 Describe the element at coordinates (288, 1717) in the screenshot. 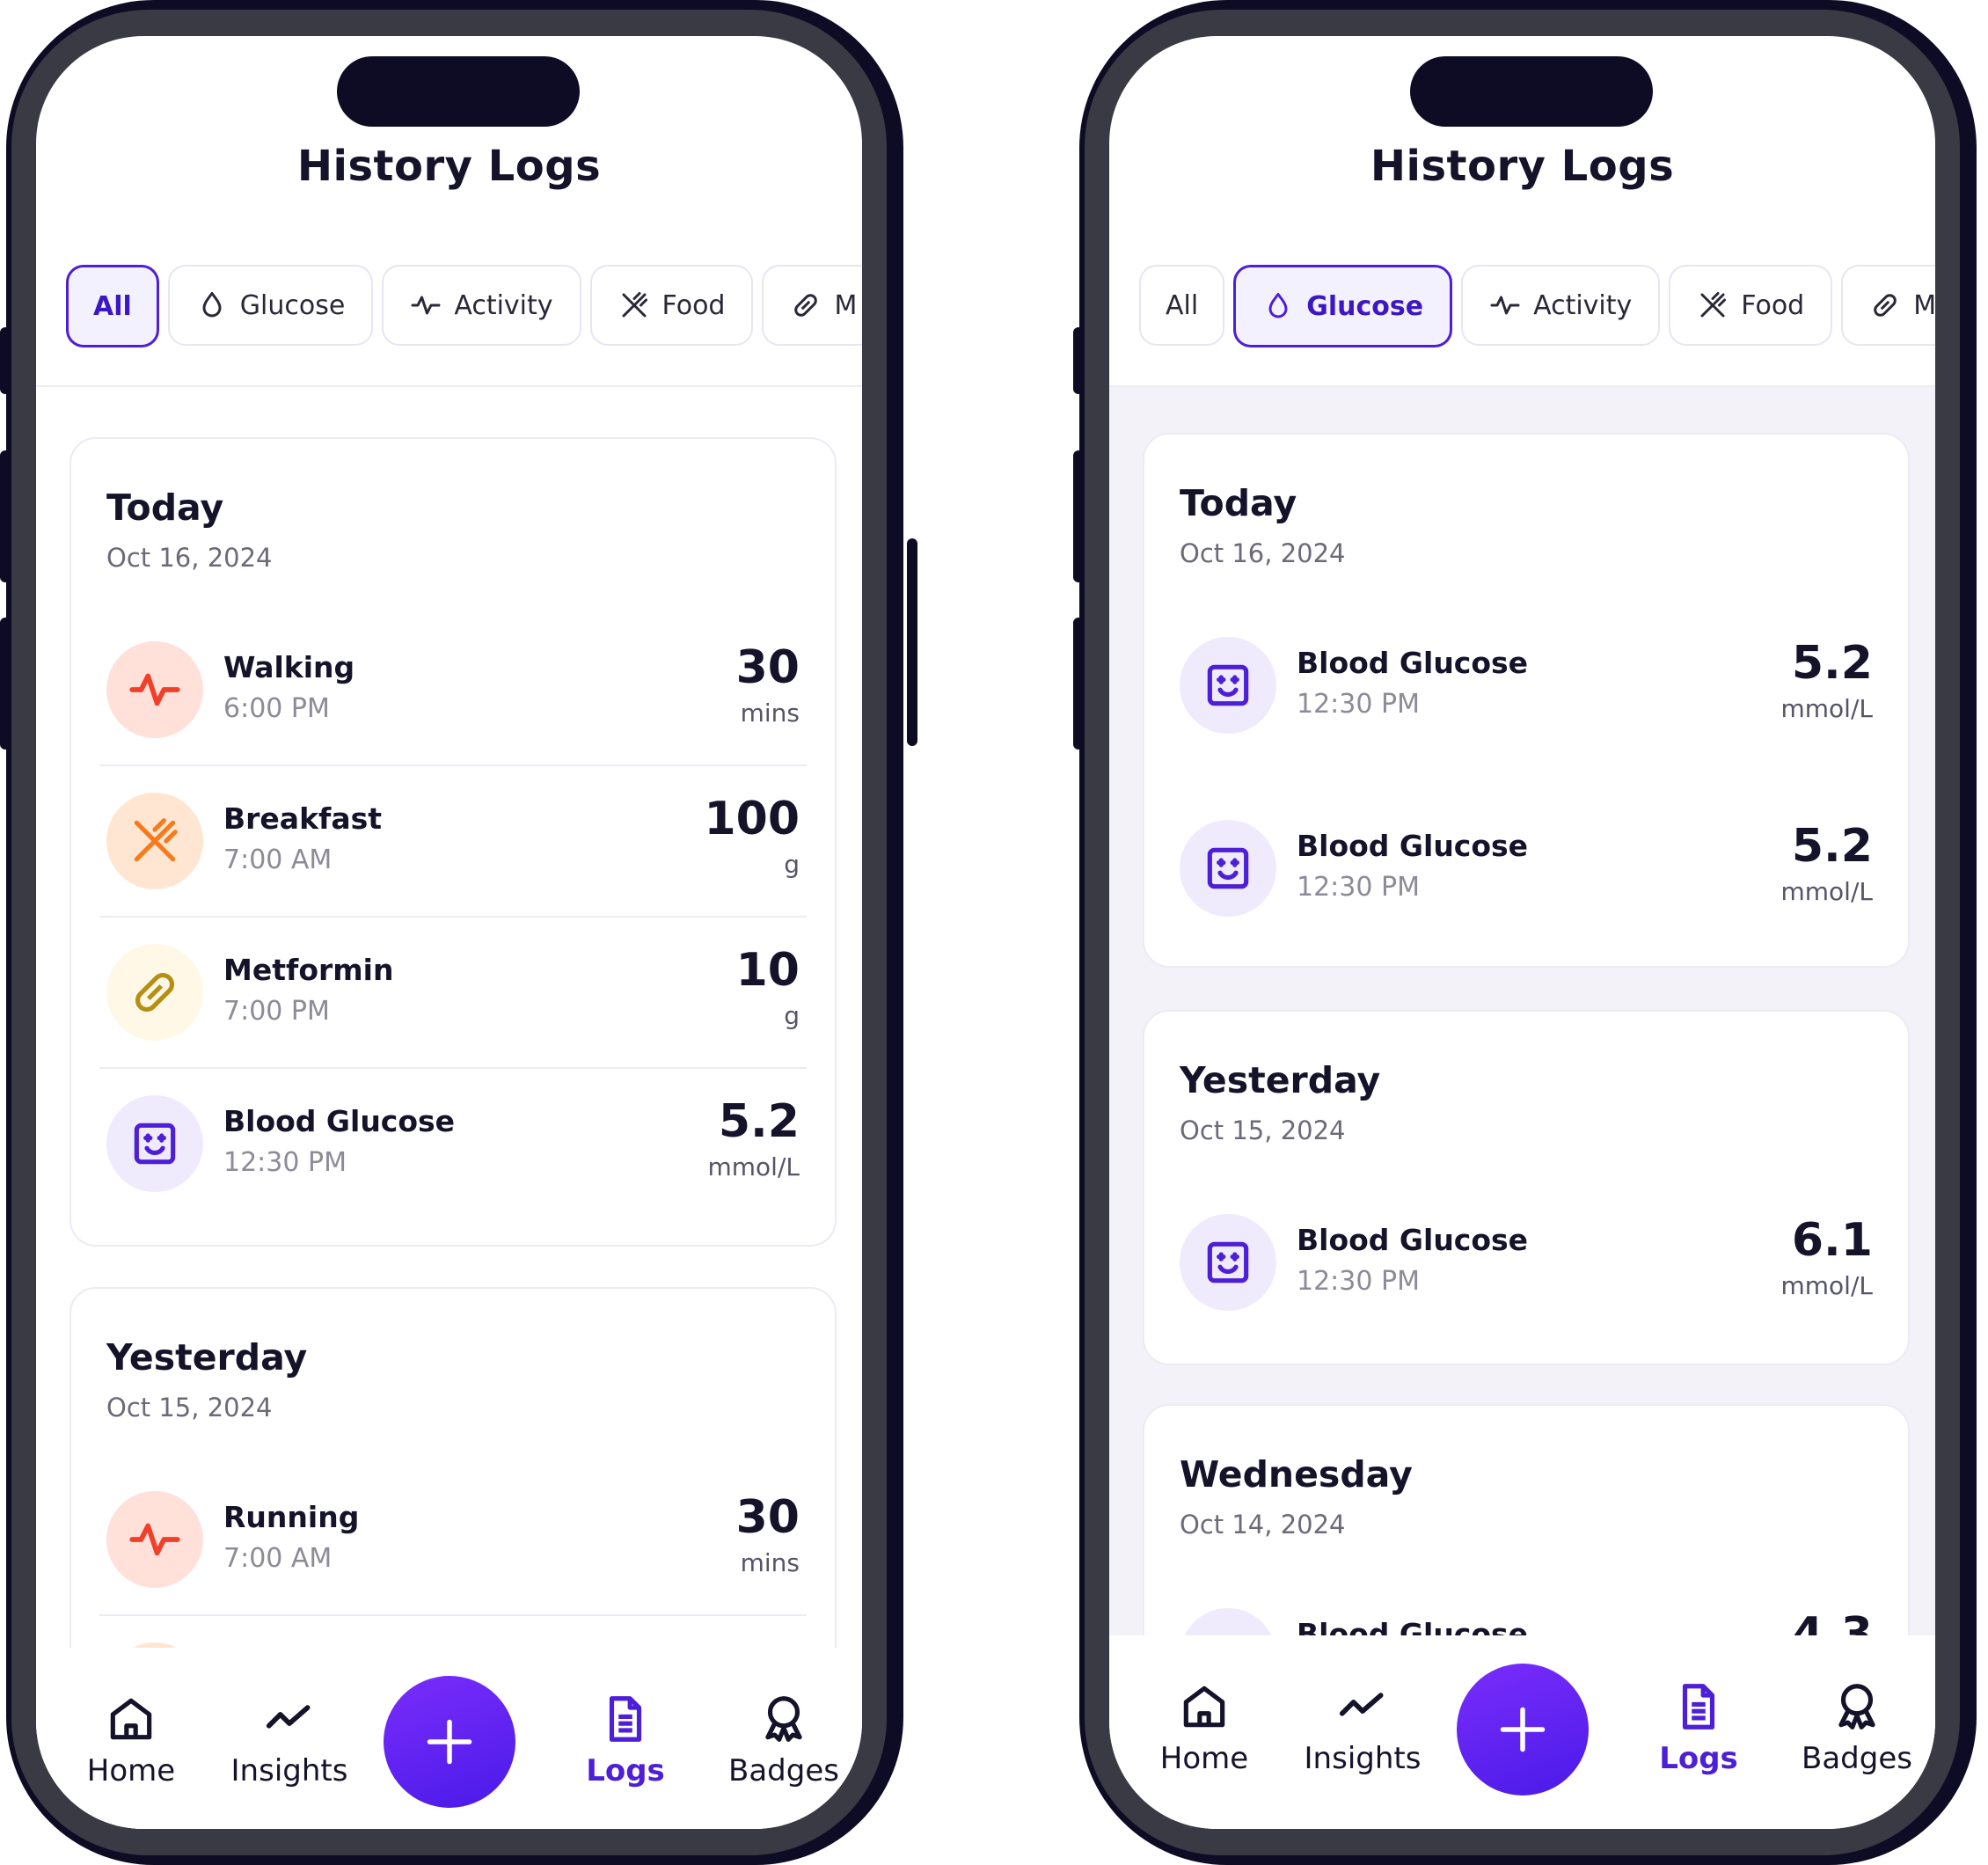

I see `trend-icon` at that location.